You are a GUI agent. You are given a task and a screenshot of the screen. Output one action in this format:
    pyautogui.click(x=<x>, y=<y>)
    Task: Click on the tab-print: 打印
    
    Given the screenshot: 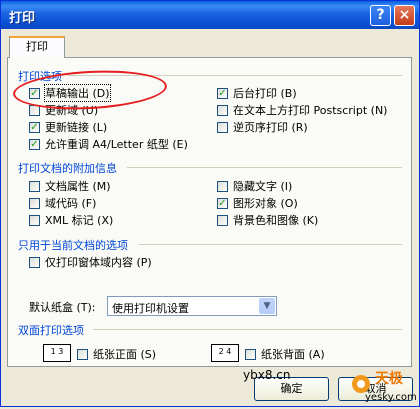 What is the action you would take?
    pyautogui.click(x=37, y=47)
    